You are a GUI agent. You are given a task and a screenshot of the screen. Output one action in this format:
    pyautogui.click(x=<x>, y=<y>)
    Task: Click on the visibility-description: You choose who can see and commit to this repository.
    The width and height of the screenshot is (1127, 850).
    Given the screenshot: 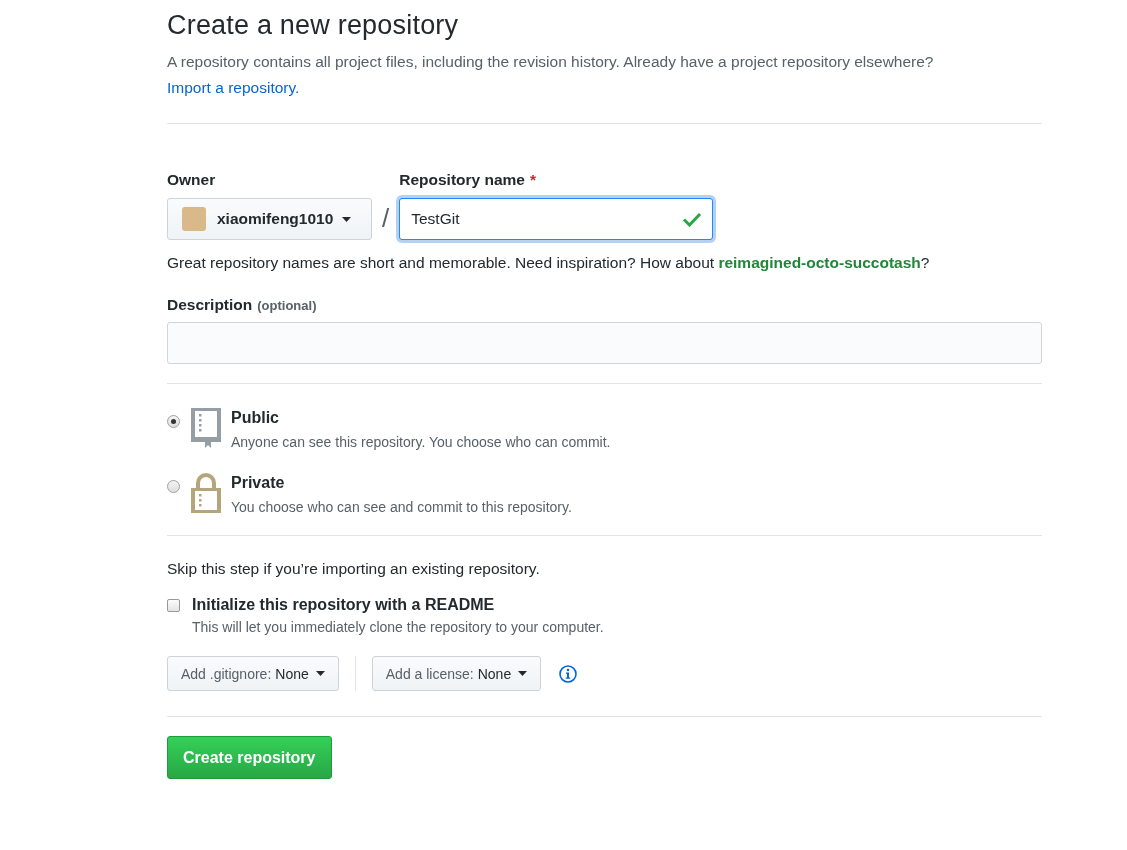 What is the action you would take?
    pyautogui.click(x=401, y=507)
    